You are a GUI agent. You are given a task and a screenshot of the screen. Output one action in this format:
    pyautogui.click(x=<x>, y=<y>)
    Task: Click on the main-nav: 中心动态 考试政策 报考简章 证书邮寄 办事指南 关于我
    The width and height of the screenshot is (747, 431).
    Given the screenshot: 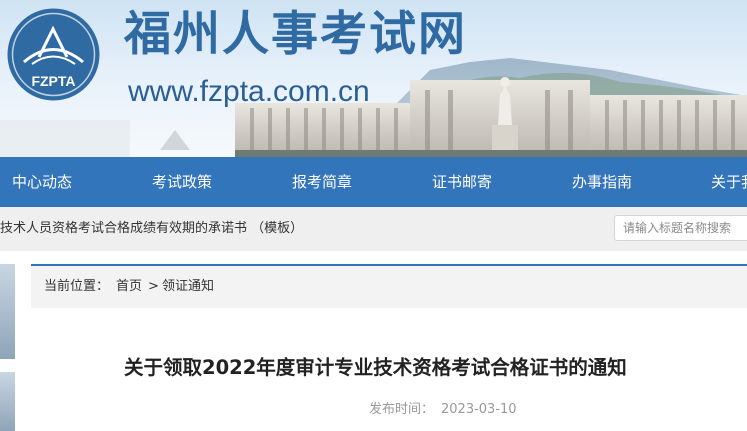 What is the action you would take?
    pyautogui.click(x=373, y=182)
    